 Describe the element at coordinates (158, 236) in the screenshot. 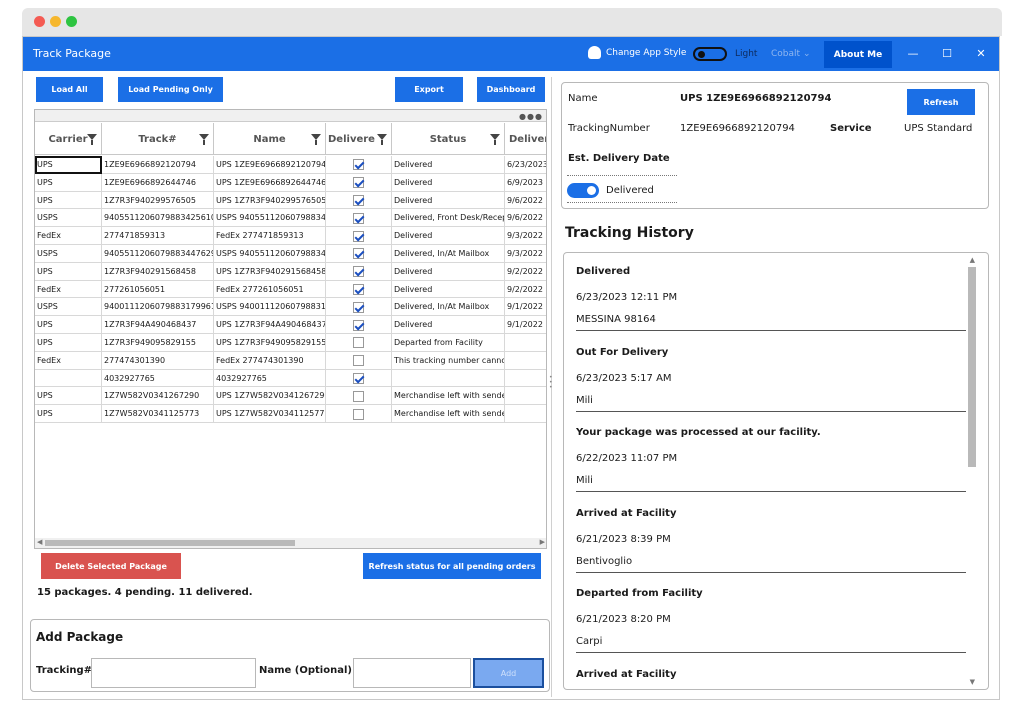

I see `cell-track: 277471859313` at that location.